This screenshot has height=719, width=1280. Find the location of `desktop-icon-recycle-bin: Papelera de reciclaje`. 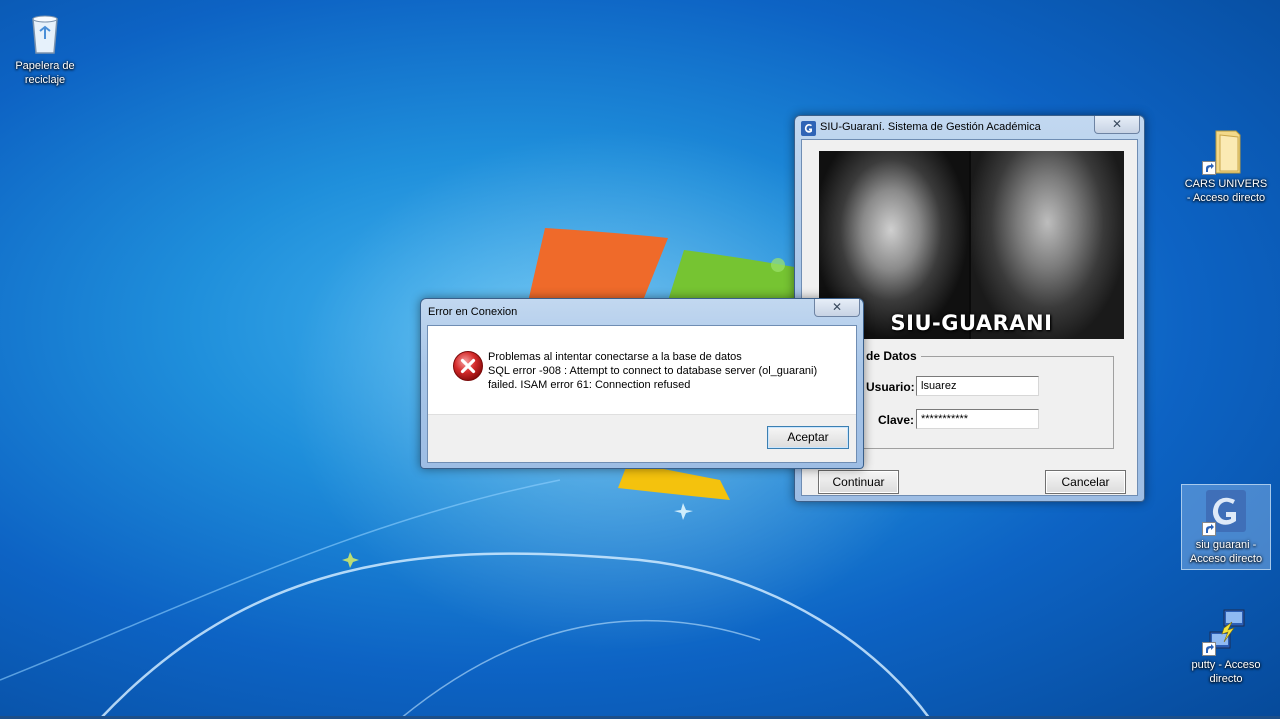

desktop-icon-recycle-bin: Papelera de reciclaje is located at coordinates (45, 48).